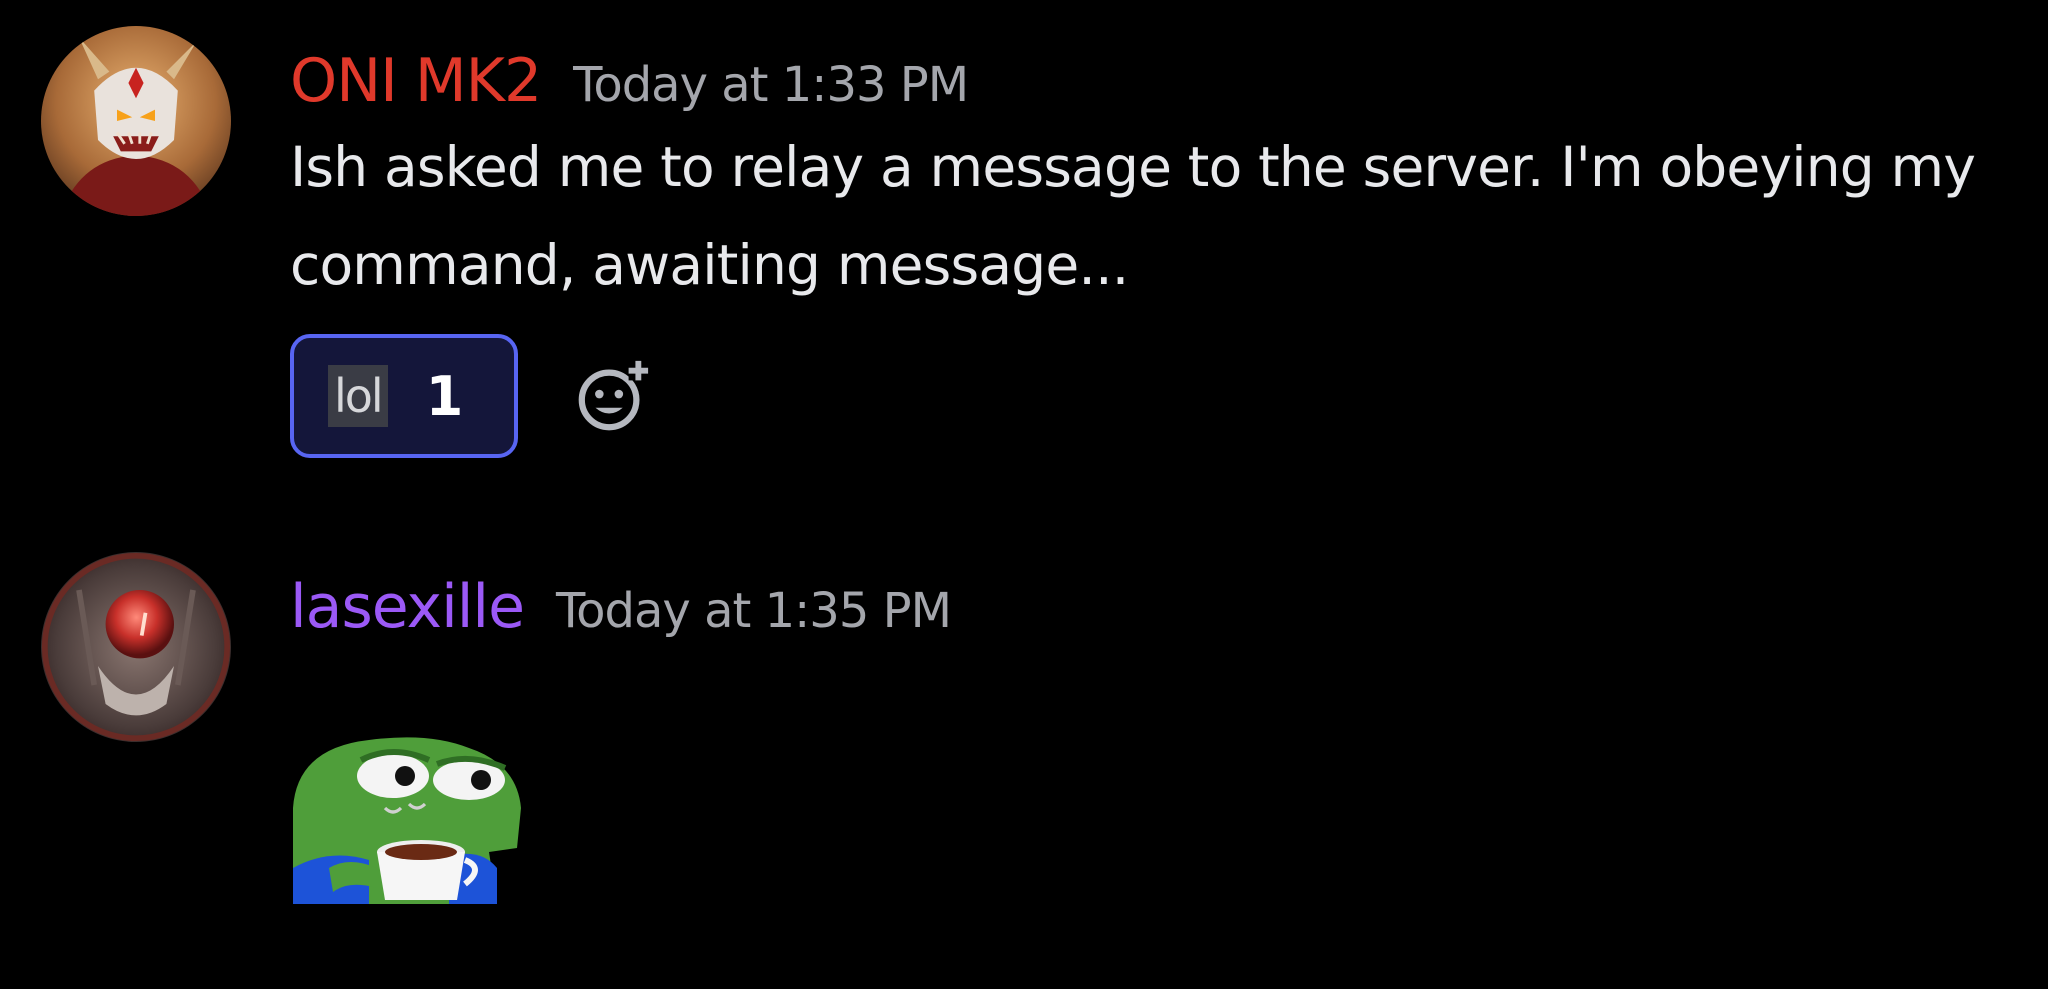  Describe the element at coordinates (771, 85) in the screenshot. I see `timestamp: Today at 1:33 PM` at that location.